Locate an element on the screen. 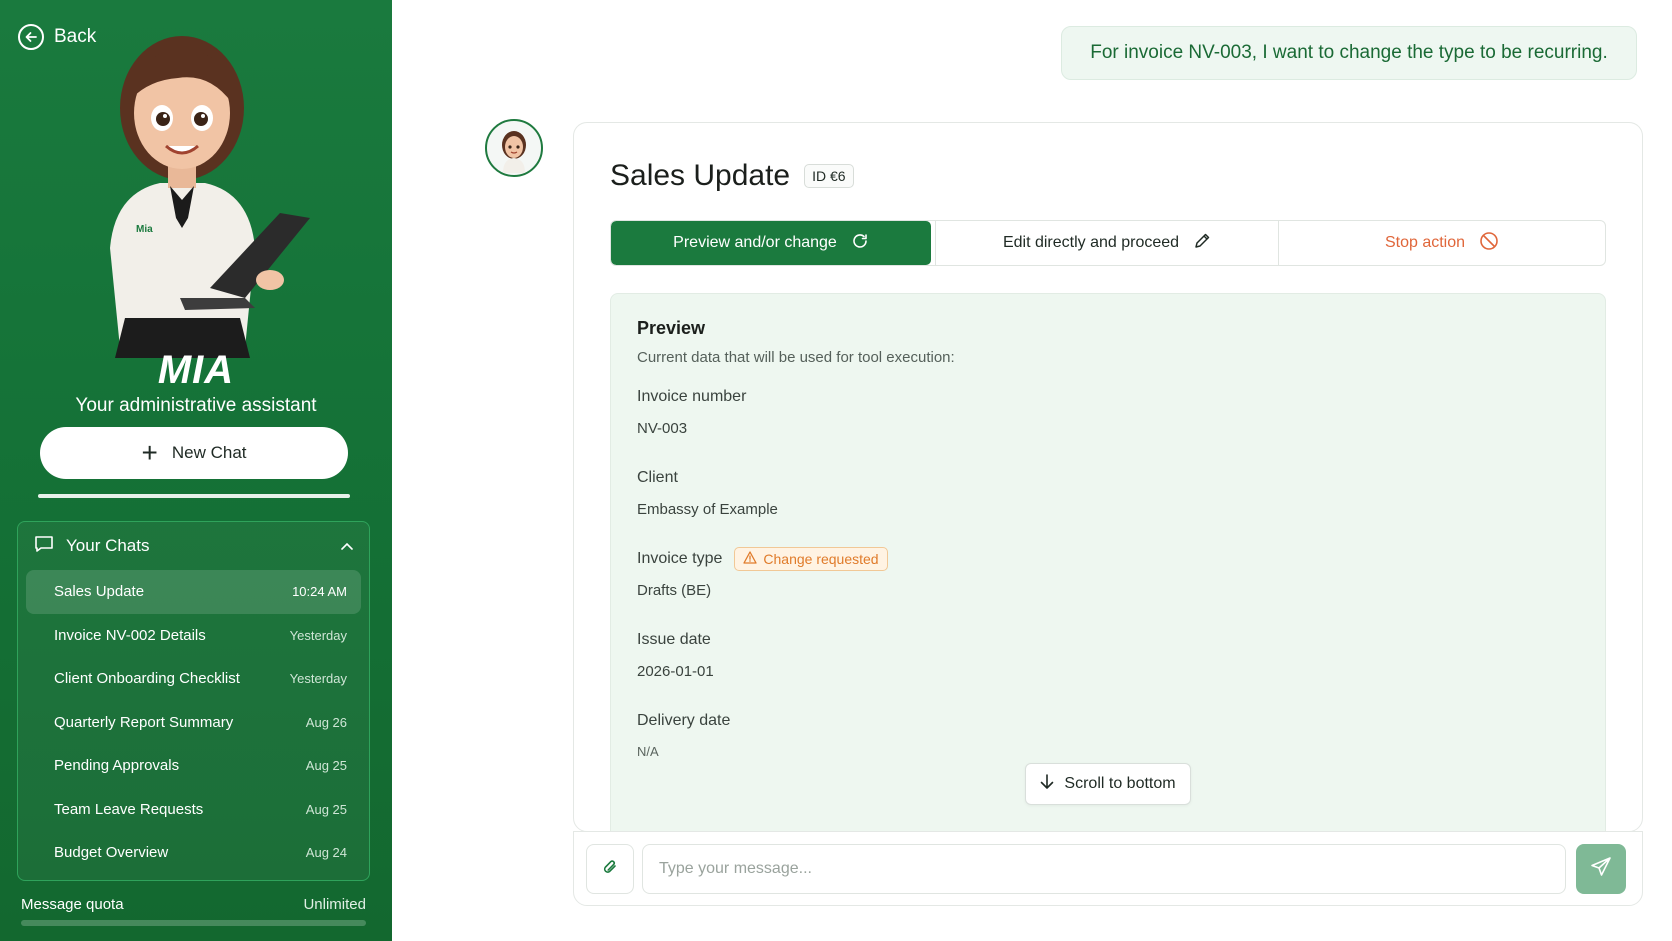 This screenshot has width=1672, height=941. brand-name: MIA is located at coordinates (196, 370).